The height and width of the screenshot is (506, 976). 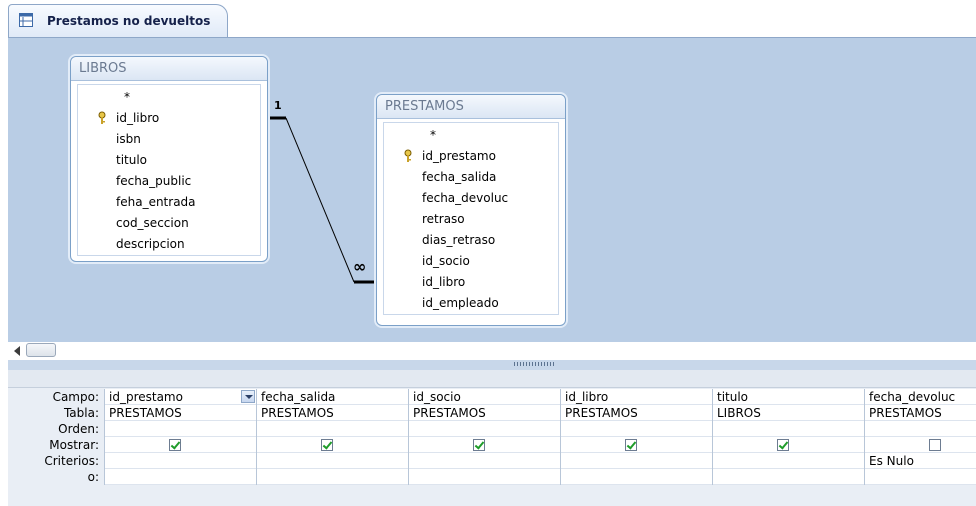 What do you see at coordinates (333, 397) in the screenshot?
I see `campo-cell: fecha_salida` at bounding box center [333, 397].